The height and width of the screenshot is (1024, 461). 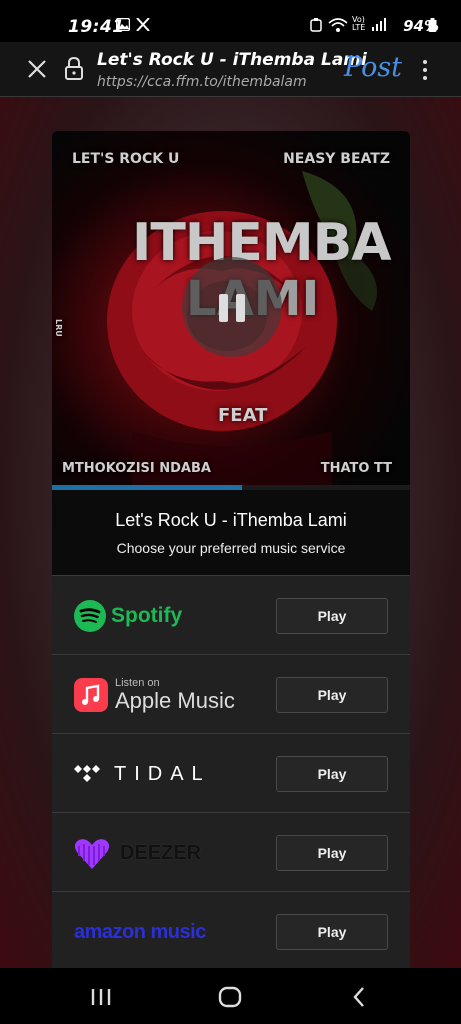 What do you see at coordinates (37, 69) in the screenshot?
I see `close-icon` at bounding box center [37, 69].